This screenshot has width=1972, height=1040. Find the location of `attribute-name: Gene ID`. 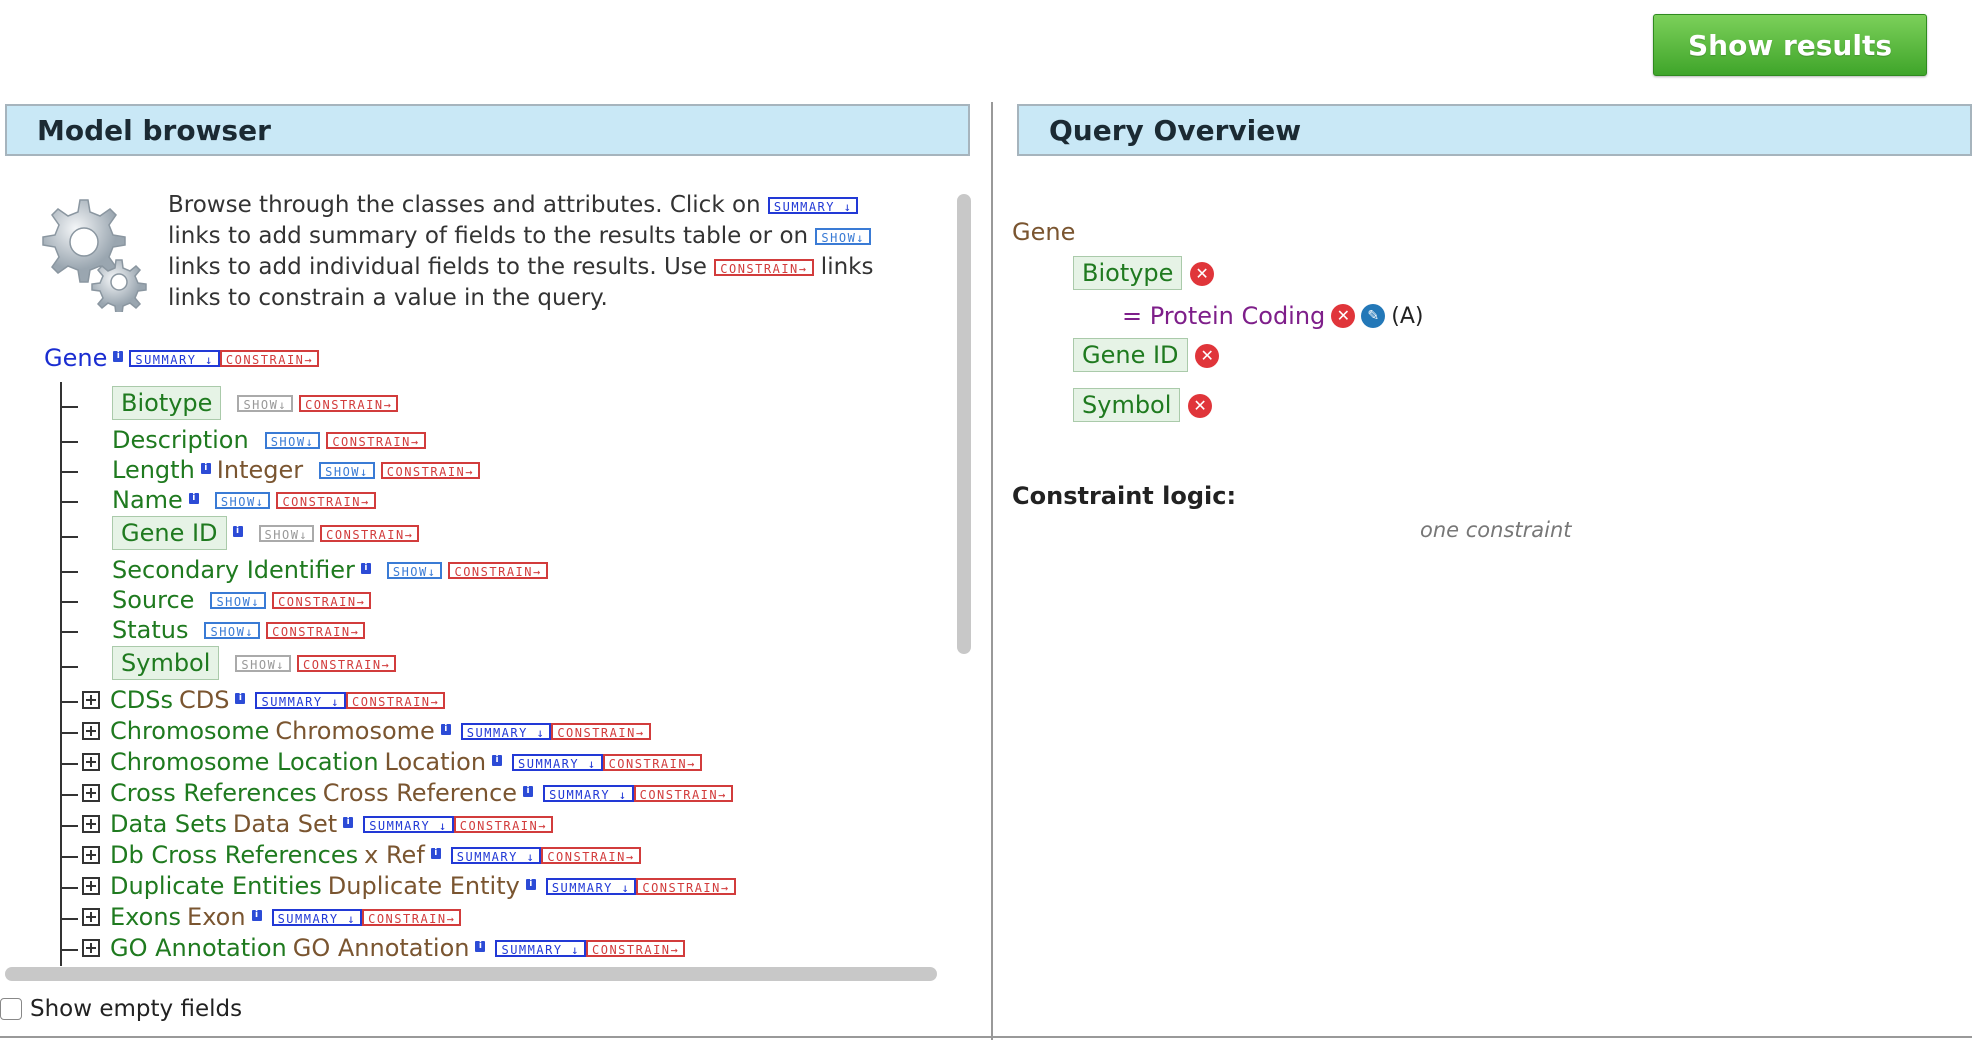

attribute-name: Gene ID is located at coordinates (169, 533).